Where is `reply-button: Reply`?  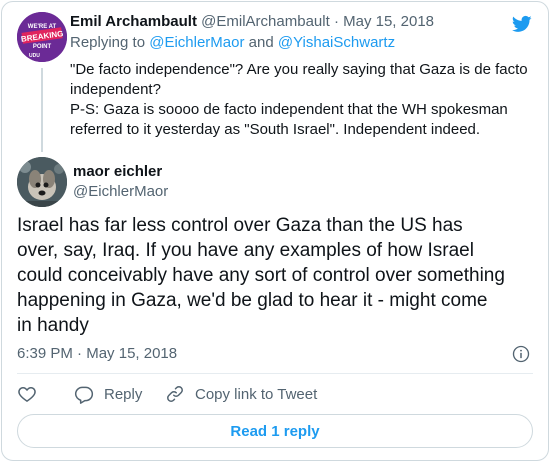 reply-button: Reply is located at coordinates (108, 394).